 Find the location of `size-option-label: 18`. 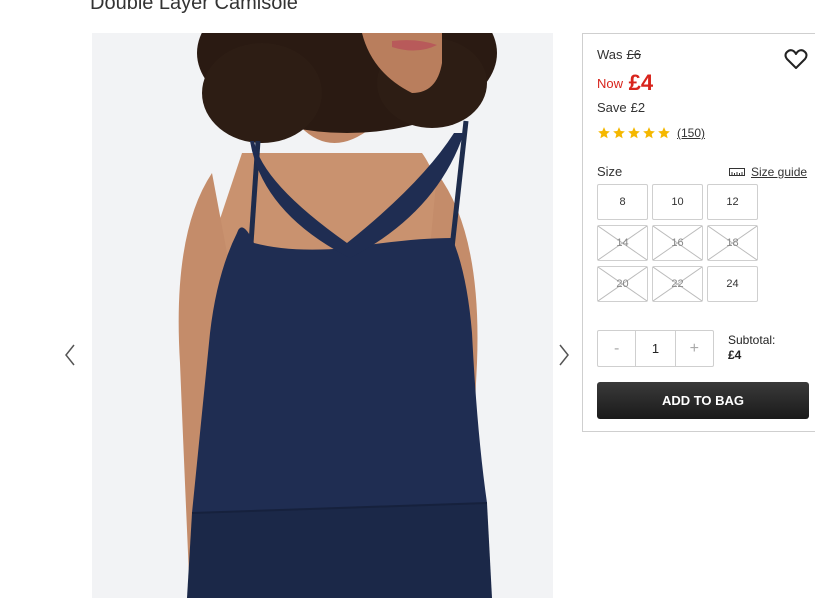

size-option-label: 18 is located at coordinates (732, 243).